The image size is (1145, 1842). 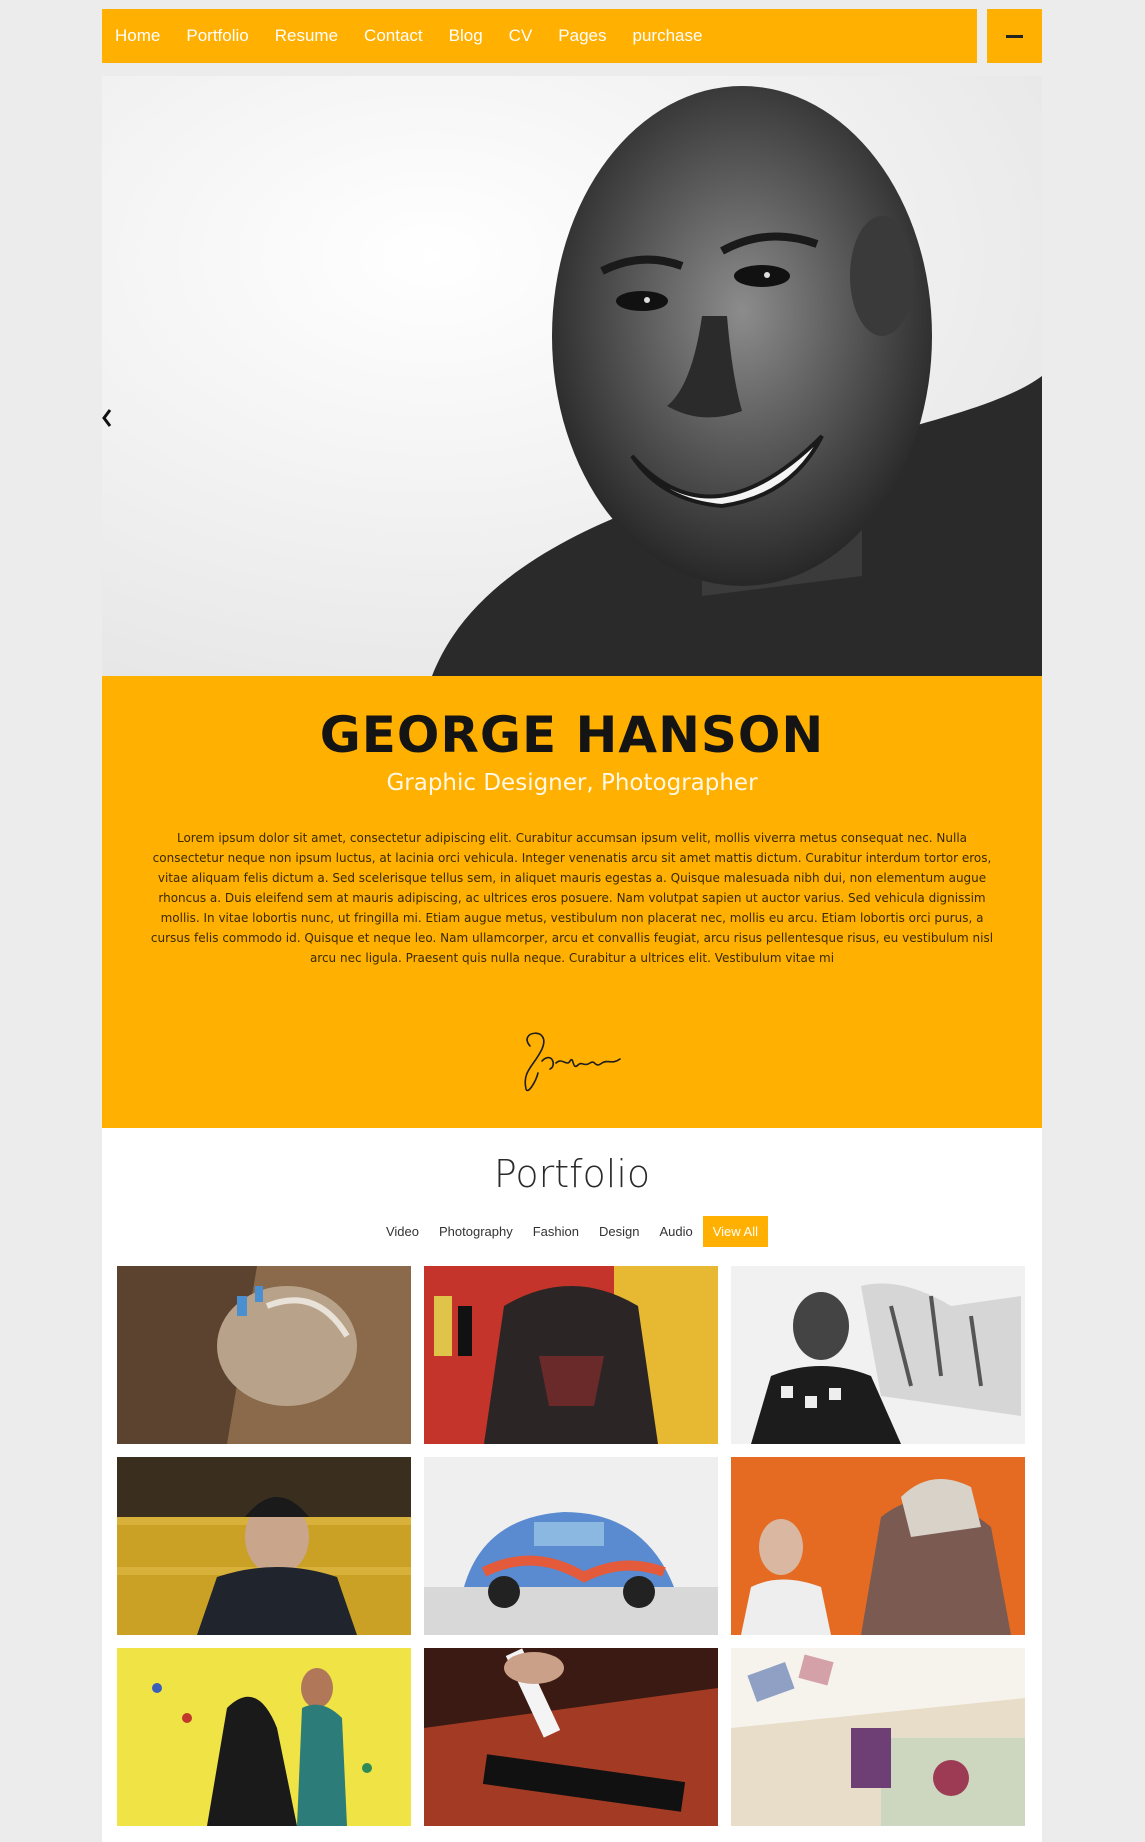 I want to click on filter-view-all: View All, so click(x=735, y=1231).